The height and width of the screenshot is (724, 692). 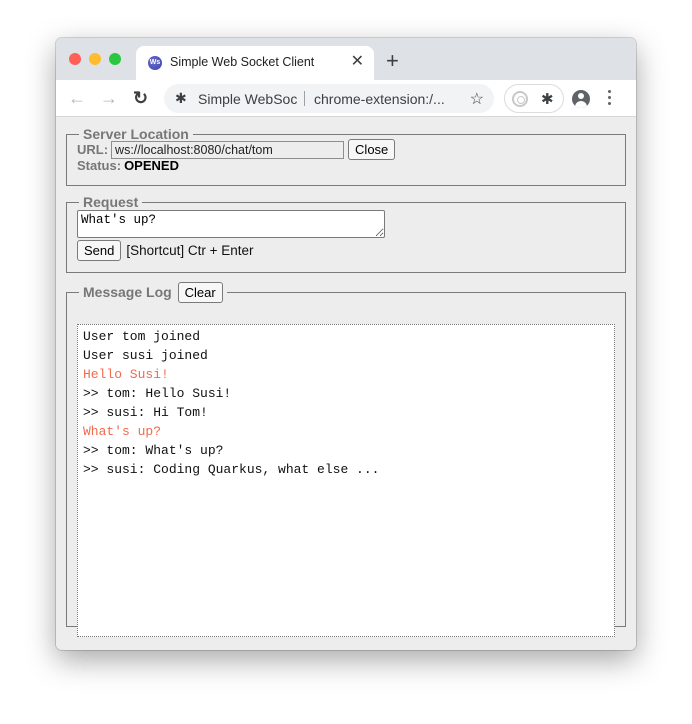 What do you see at coordinates (248, 99) in the screenshot?
I see `omnibox-page-title: Simple WebSocket Client` at bounding box center [248, 99].